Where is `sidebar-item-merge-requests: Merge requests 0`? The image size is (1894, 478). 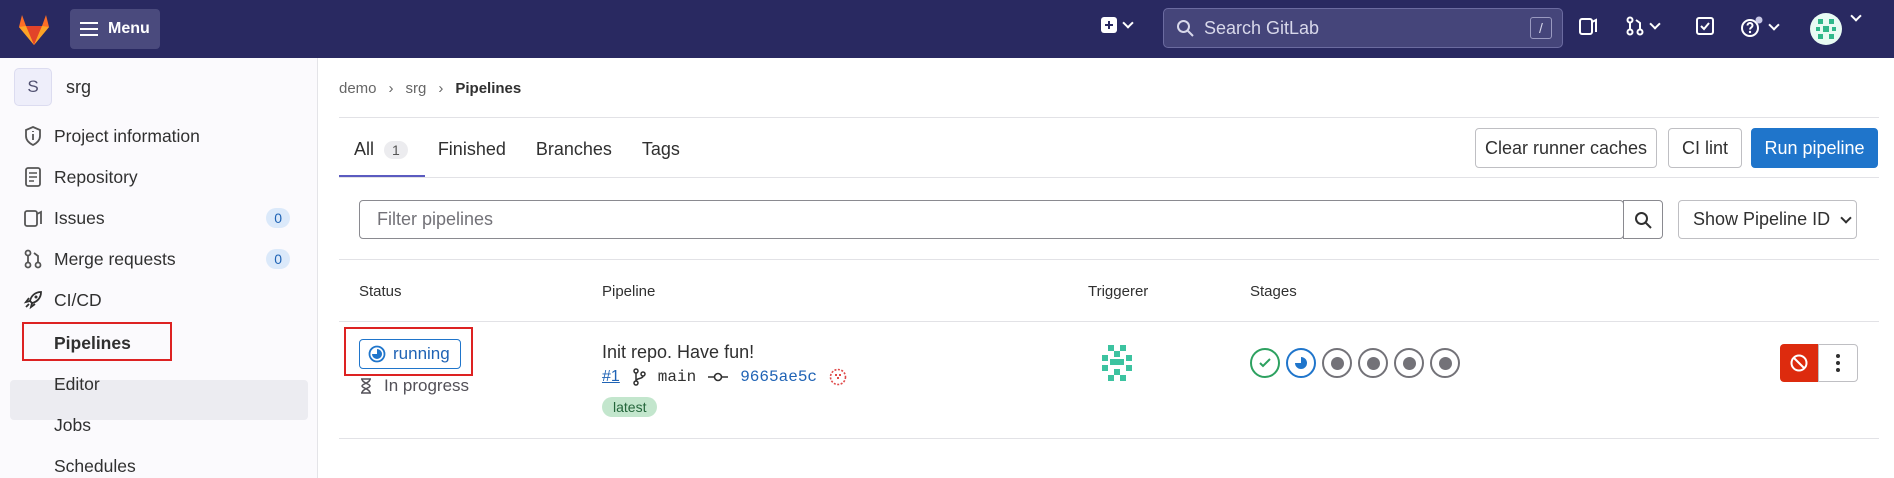
sidebar-item-merge-requests: Merge requests 0 is located at coordinates (162, 259).